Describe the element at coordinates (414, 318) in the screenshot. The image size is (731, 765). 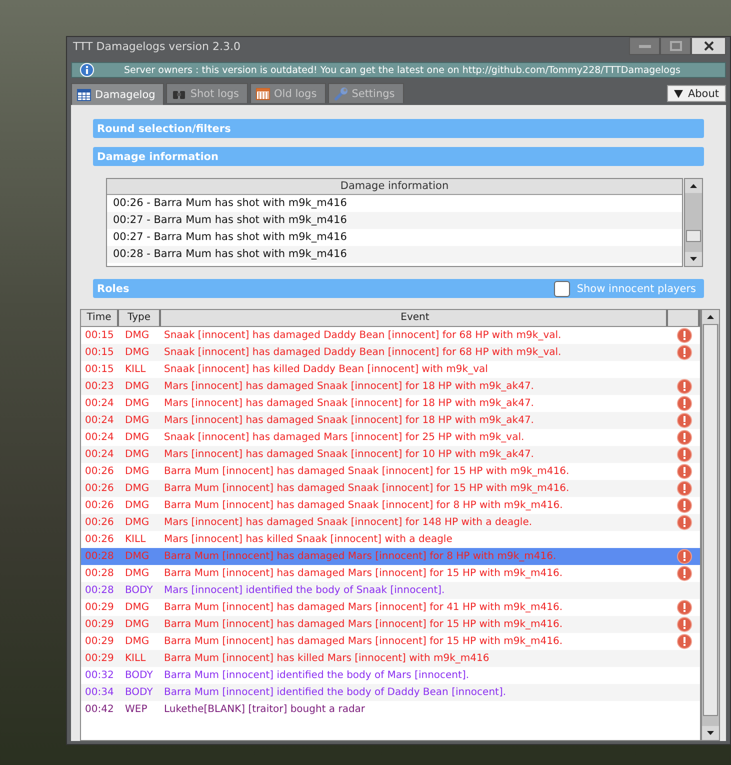
I see `column-header: Event` at that location.